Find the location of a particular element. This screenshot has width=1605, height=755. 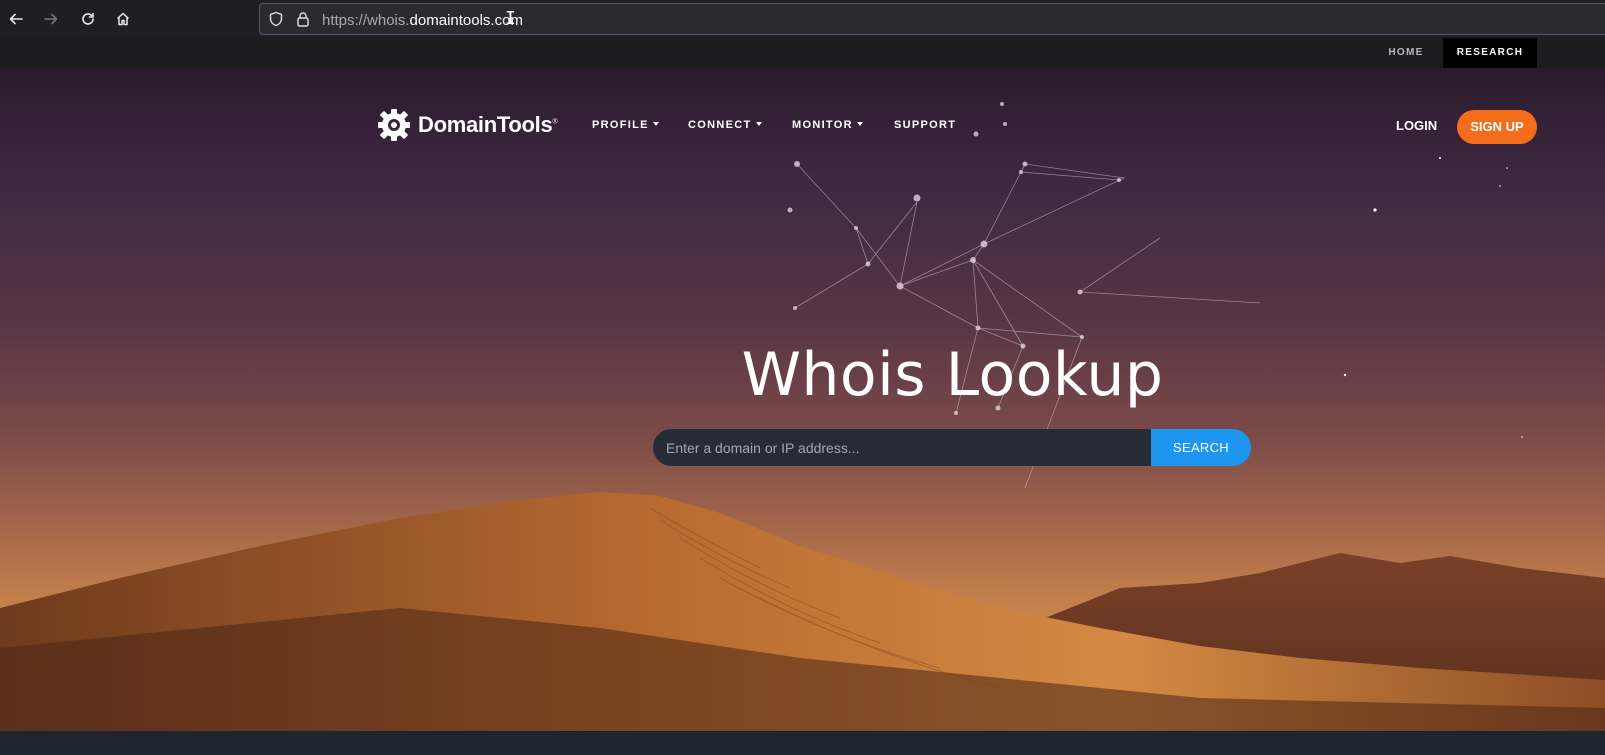

text-cursor-icon: I is located at coordinates (510, 18).